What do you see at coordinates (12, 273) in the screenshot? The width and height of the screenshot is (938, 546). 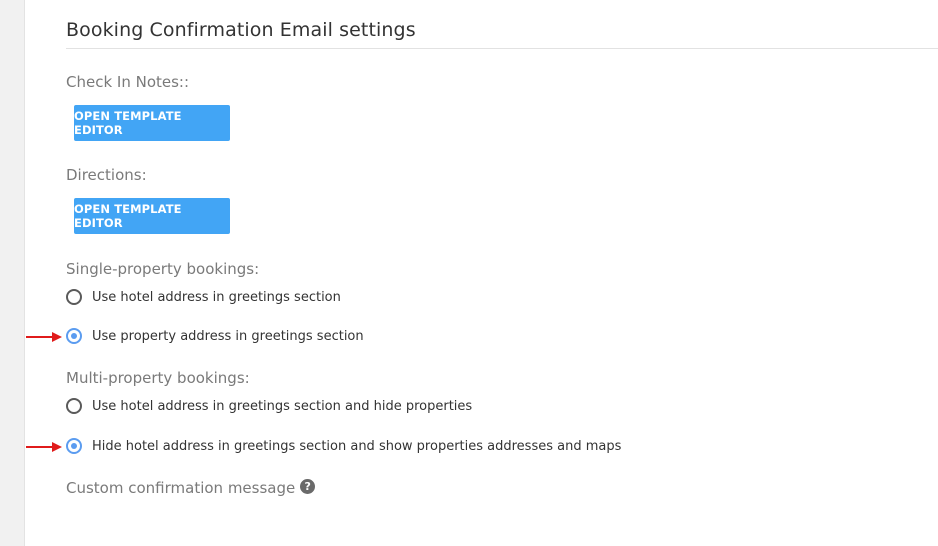 I see `left-sidebar-strip` at bounding box center [12, 273].